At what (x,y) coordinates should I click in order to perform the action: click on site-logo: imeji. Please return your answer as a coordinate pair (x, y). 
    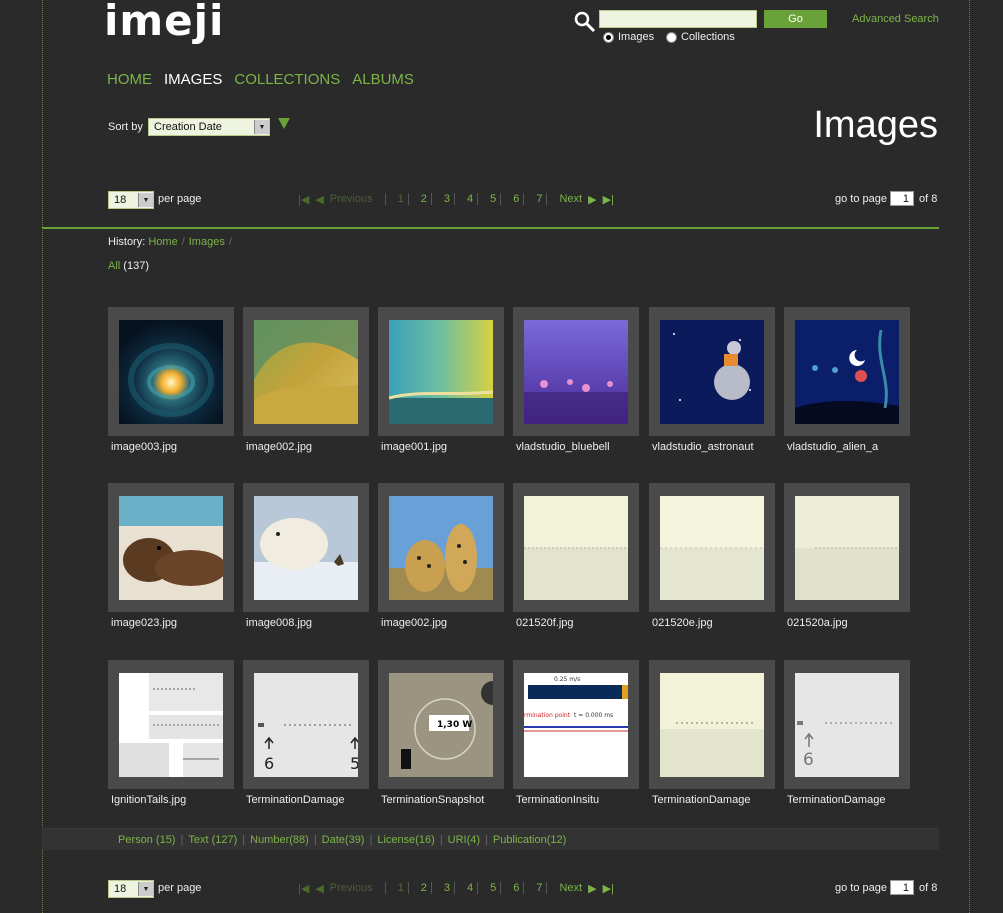
    Looking at the image, I should click on (164, 22).